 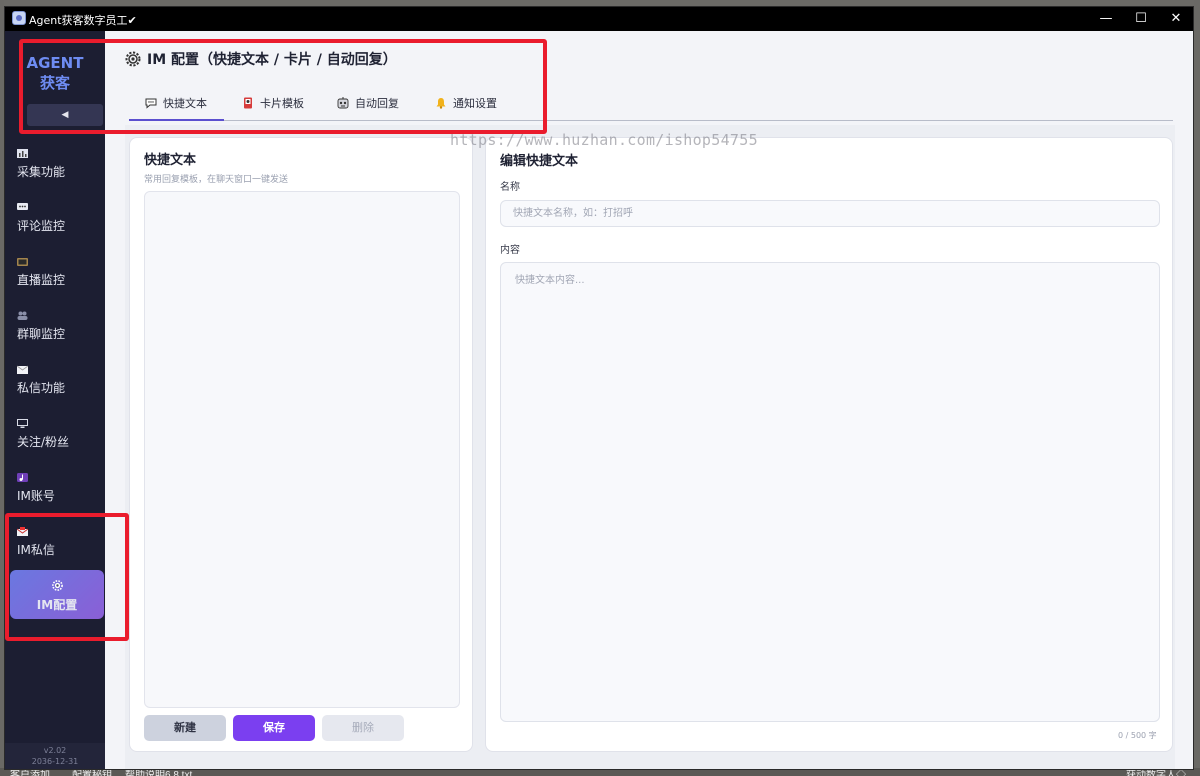 I want to click on content-label: 内容, so click(x=510, y=250).